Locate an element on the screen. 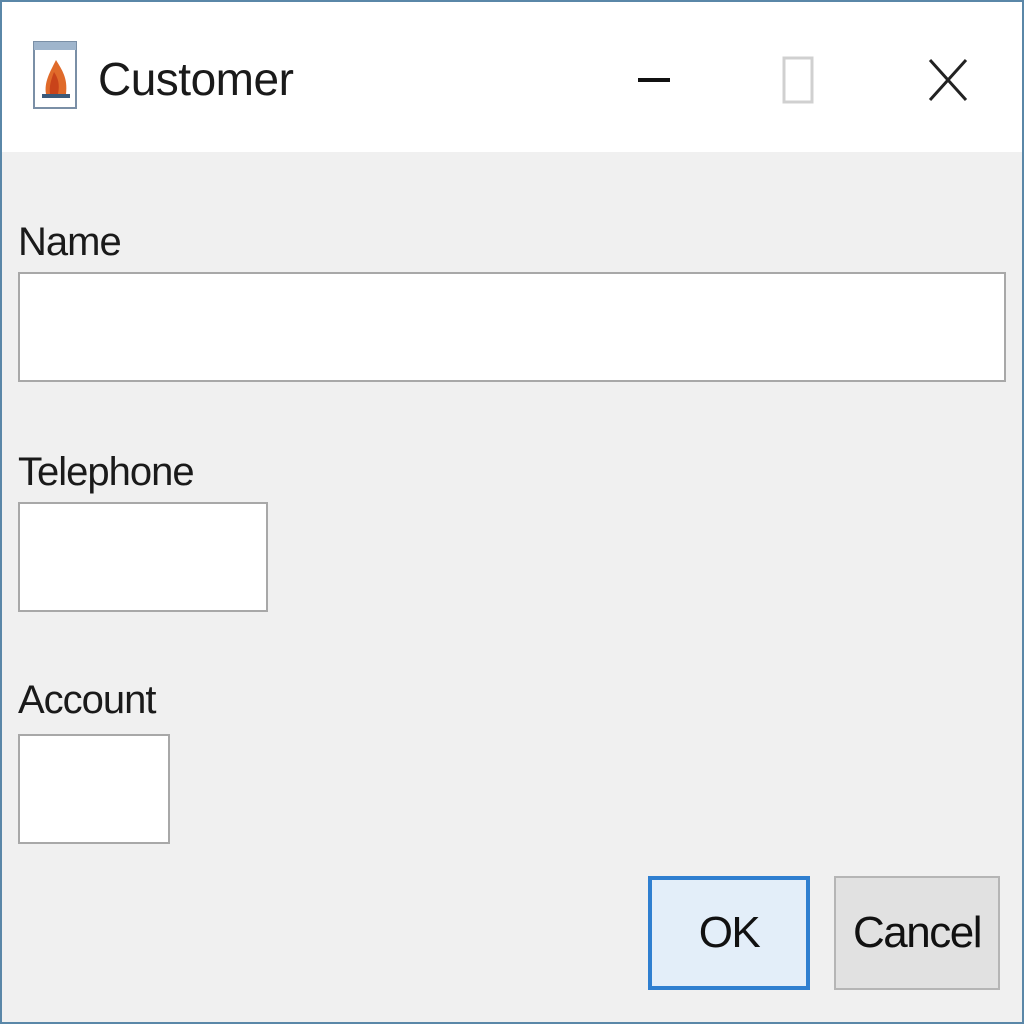 This screenshot has height=1024, width=1024. maximize-button is located at coordinates (798, 82).